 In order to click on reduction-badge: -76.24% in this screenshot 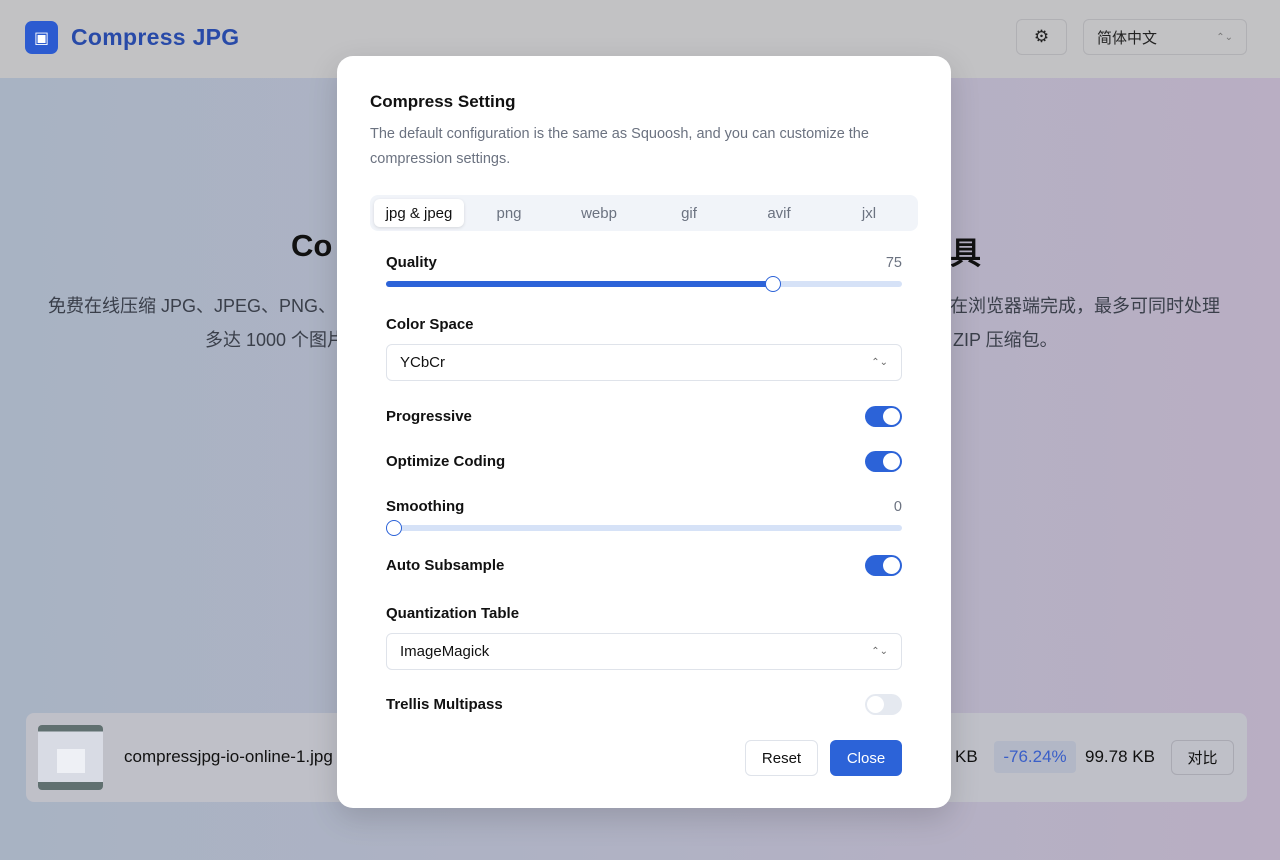, I will do `click(1035, 757)`.